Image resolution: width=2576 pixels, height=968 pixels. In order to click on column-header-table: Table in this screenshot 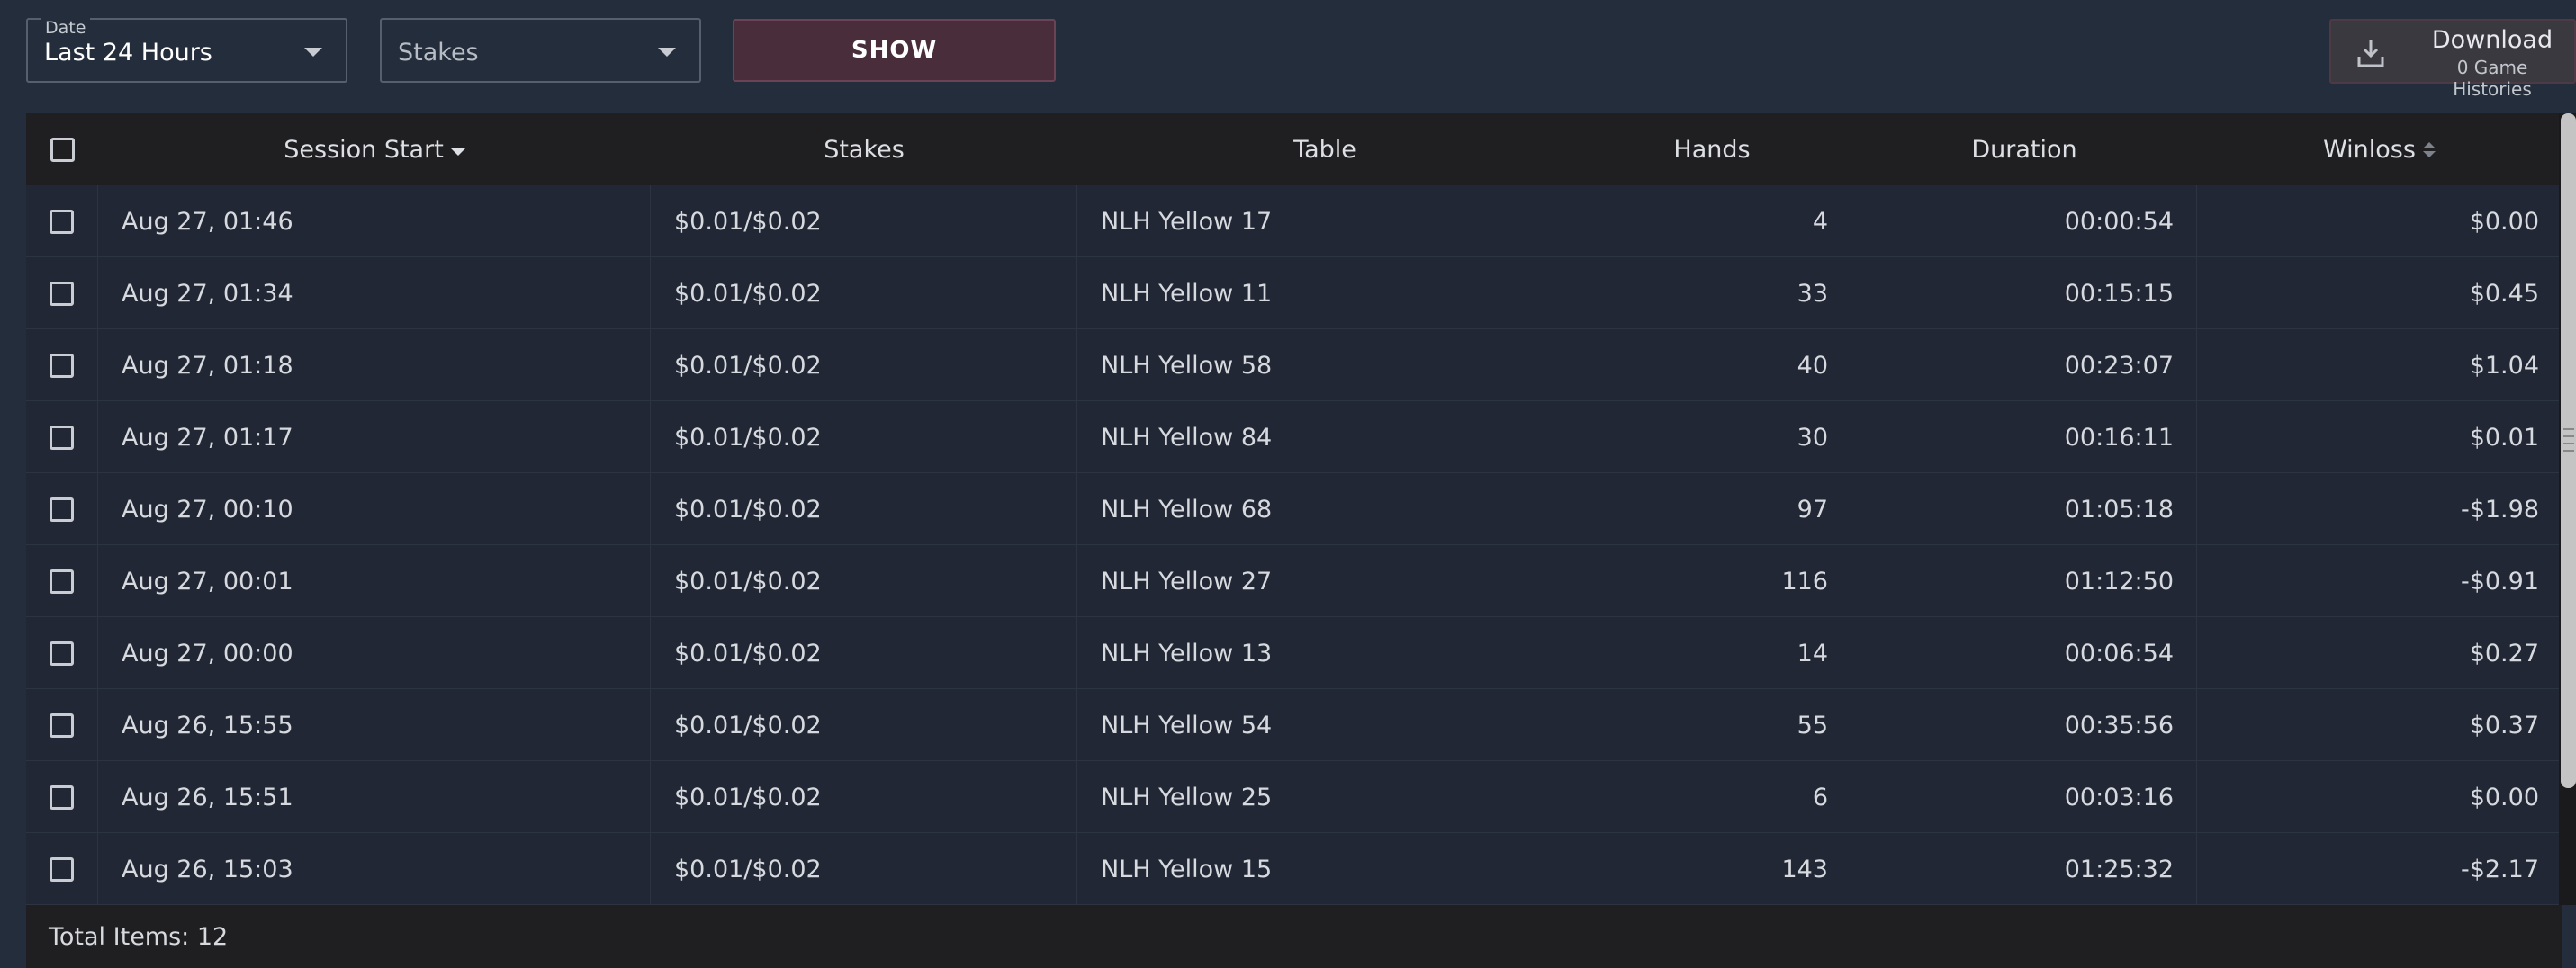, I will do `click(1324, 149)`.